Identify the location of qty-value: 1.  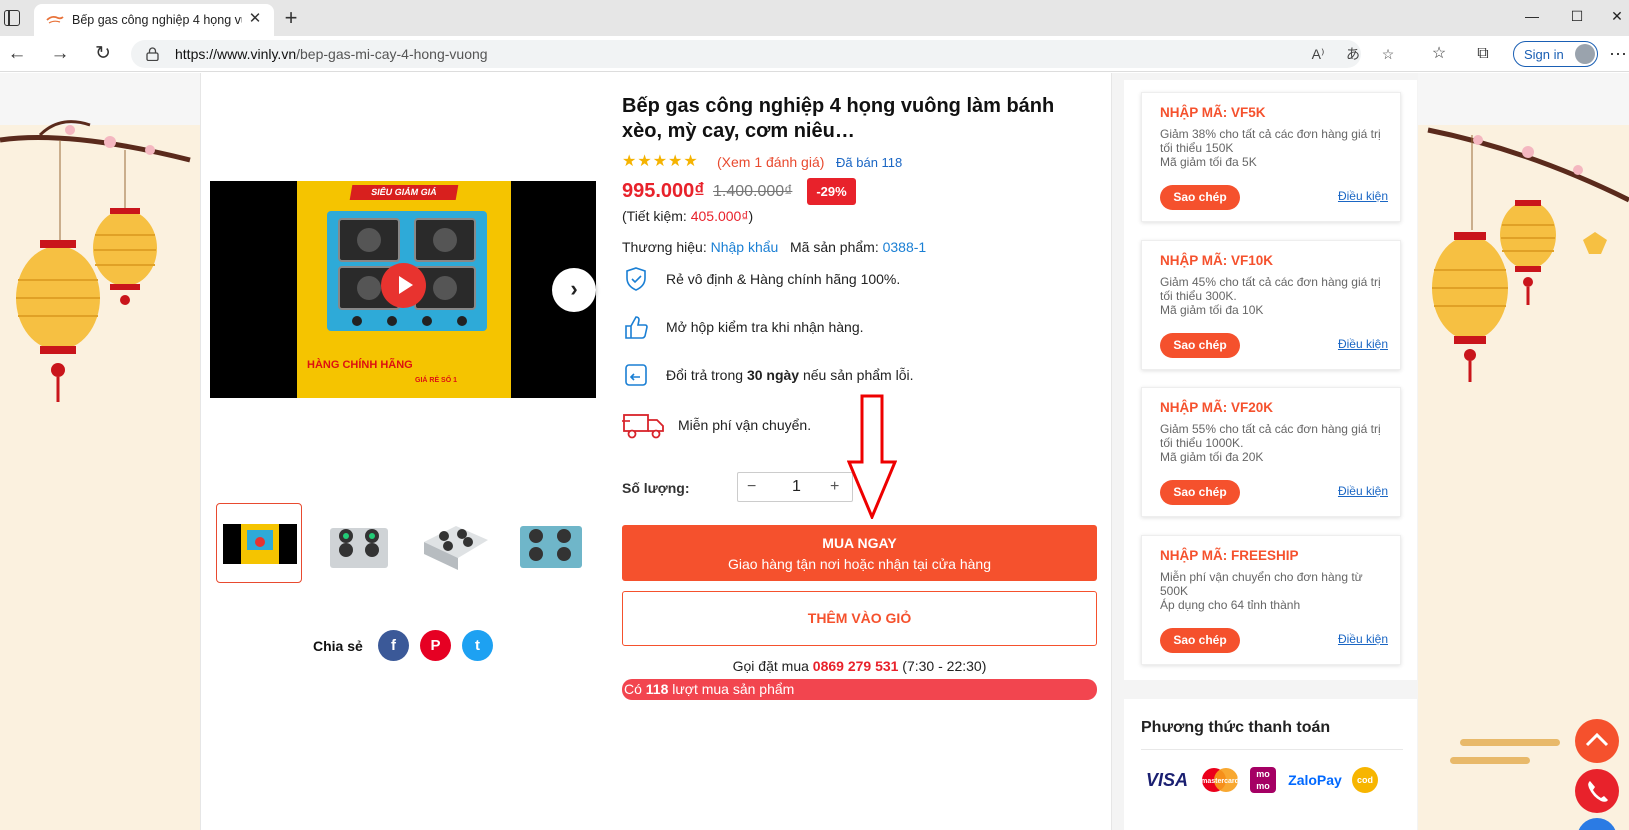
(796, 487).